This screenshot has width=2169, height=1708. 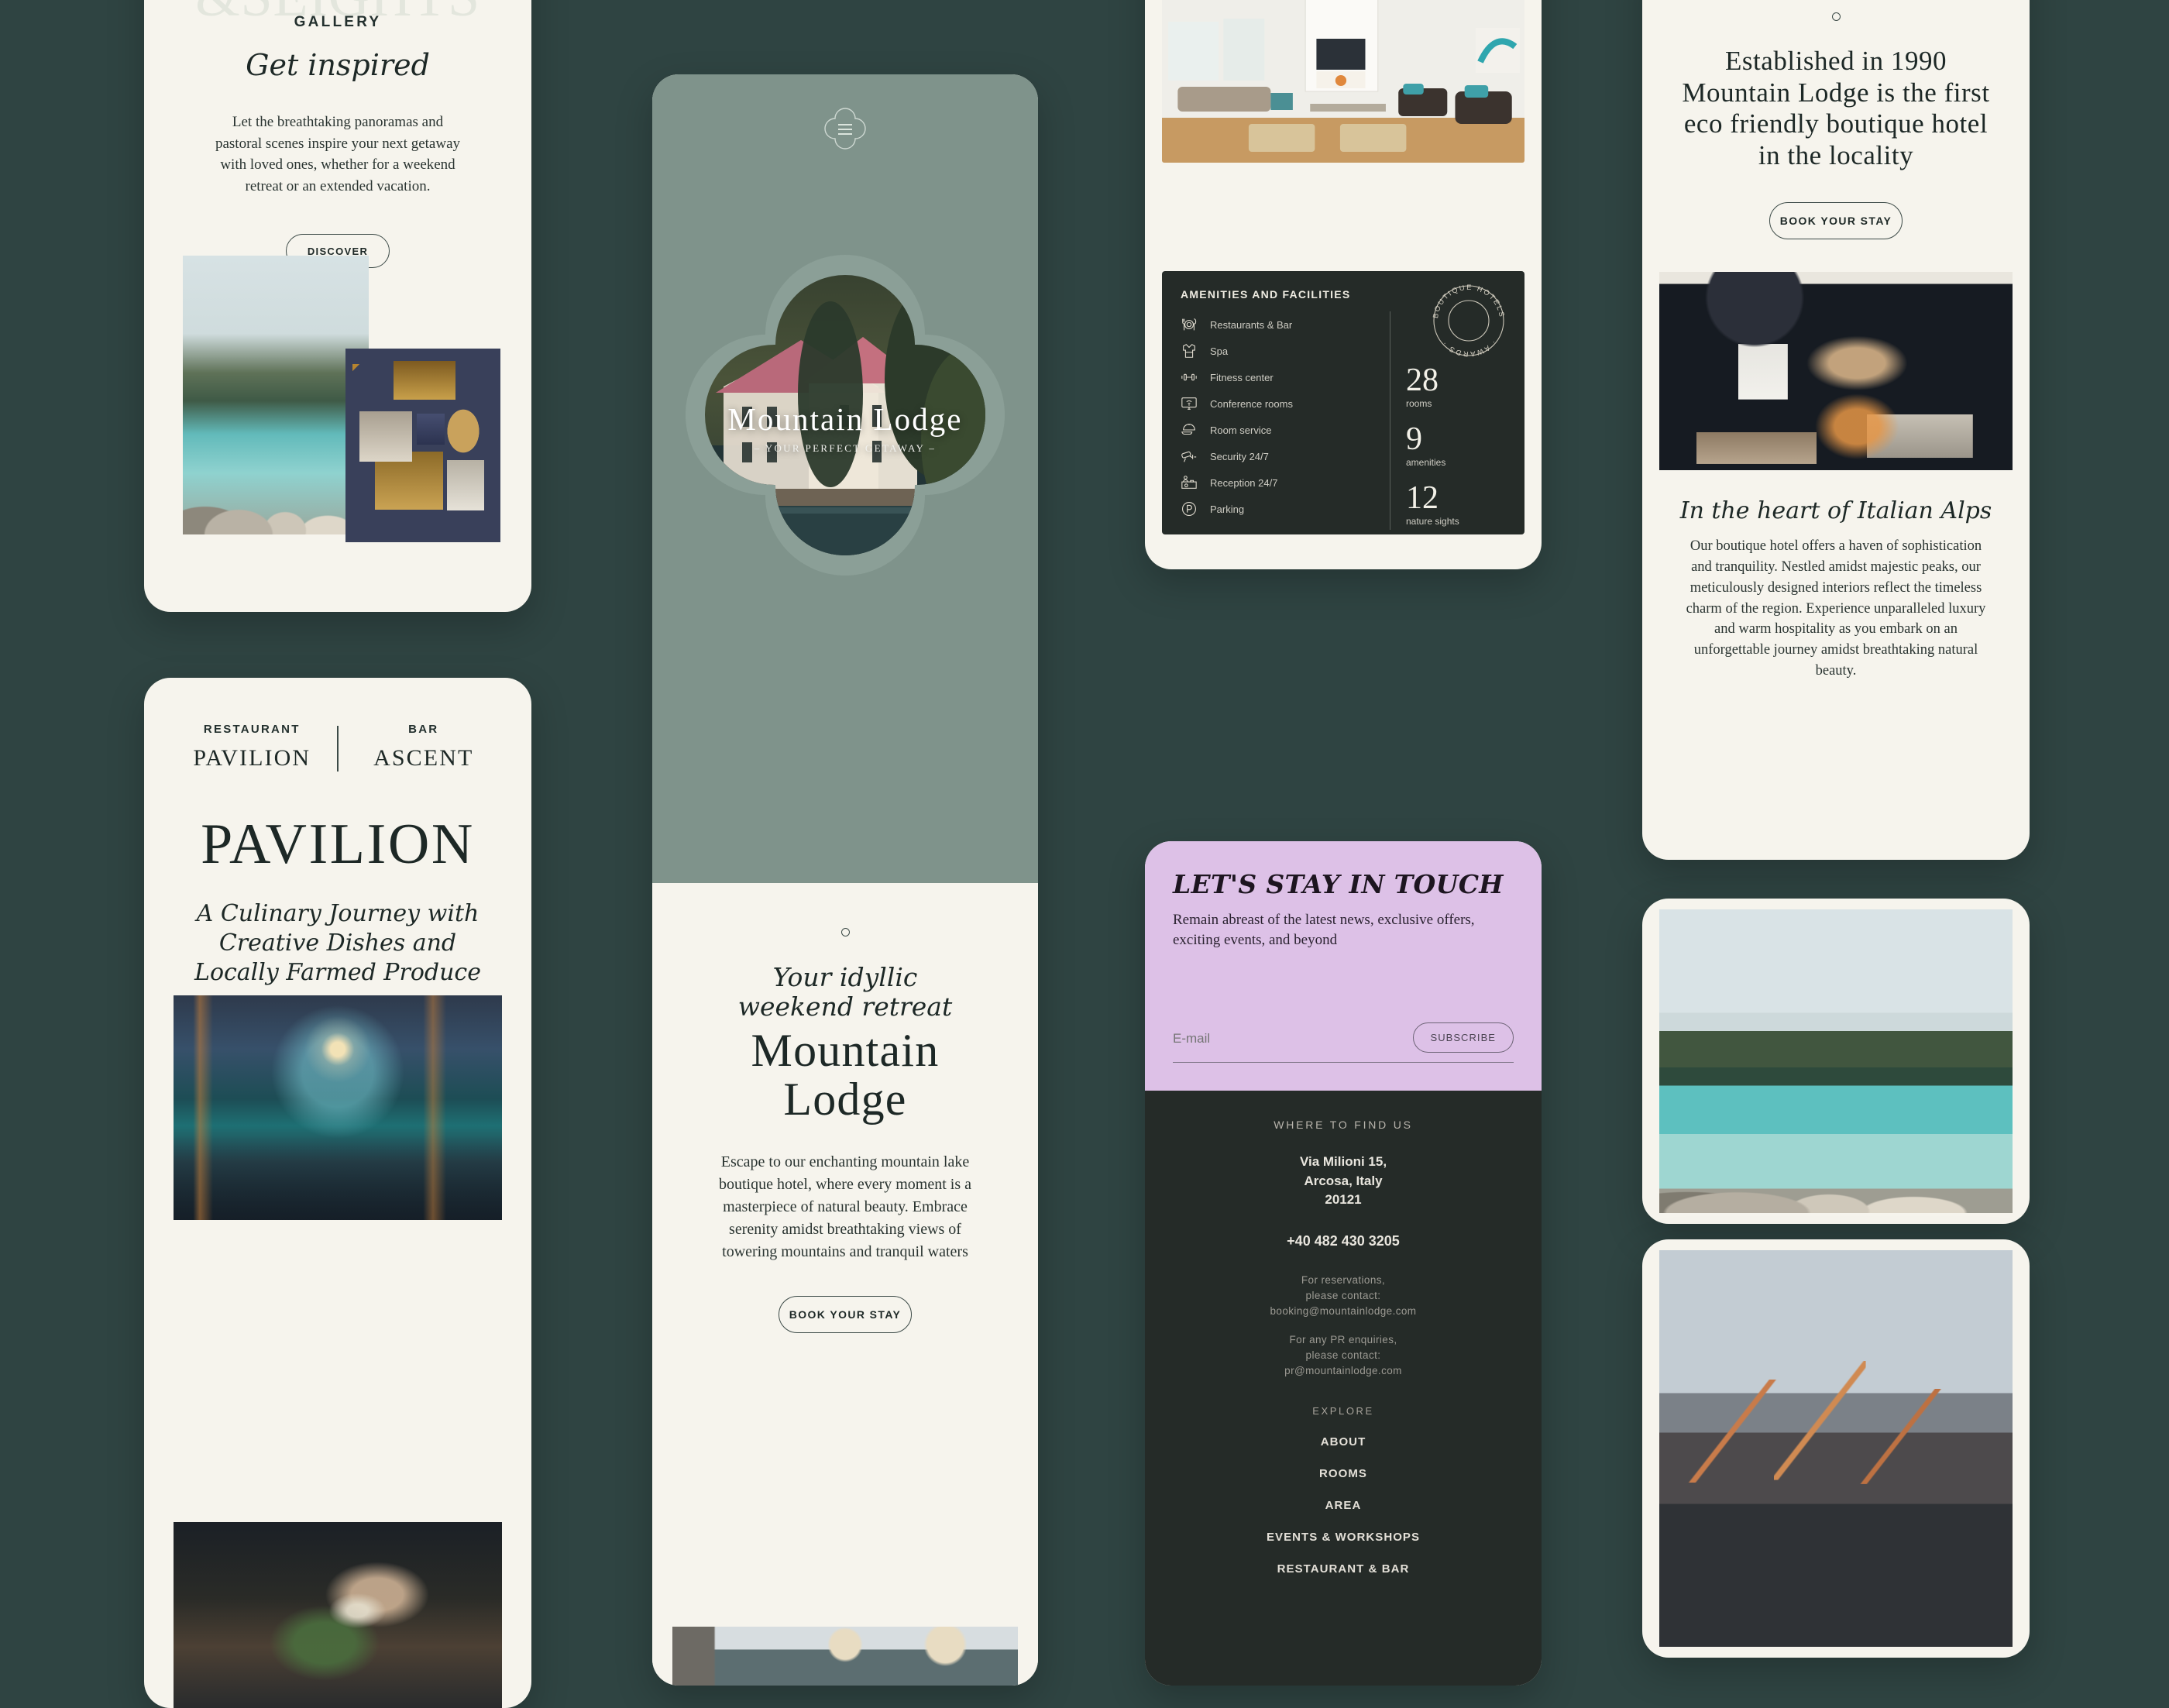 I want to click on amenity-row: Conference rooms, so click(x=1286, y=403).